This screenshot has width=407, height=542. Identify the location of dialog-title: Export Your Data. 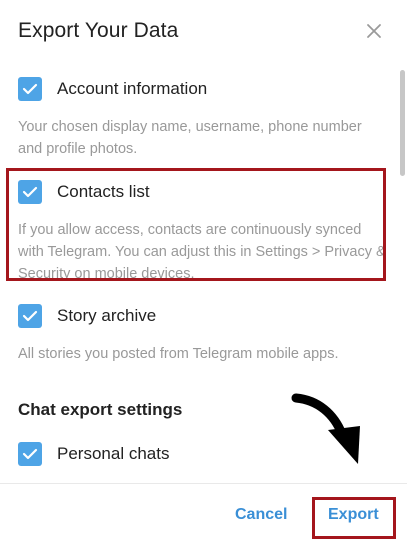
(98, 30).